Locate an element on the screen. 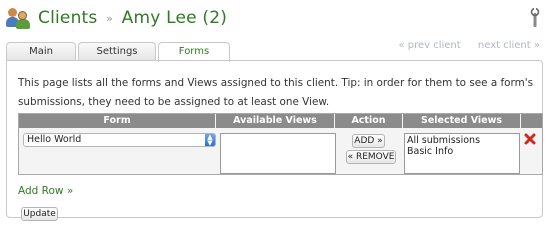 The width and height of the screenshot is (550, 240). client-nav: « prev client next client » is located at coordinates (462, 45).